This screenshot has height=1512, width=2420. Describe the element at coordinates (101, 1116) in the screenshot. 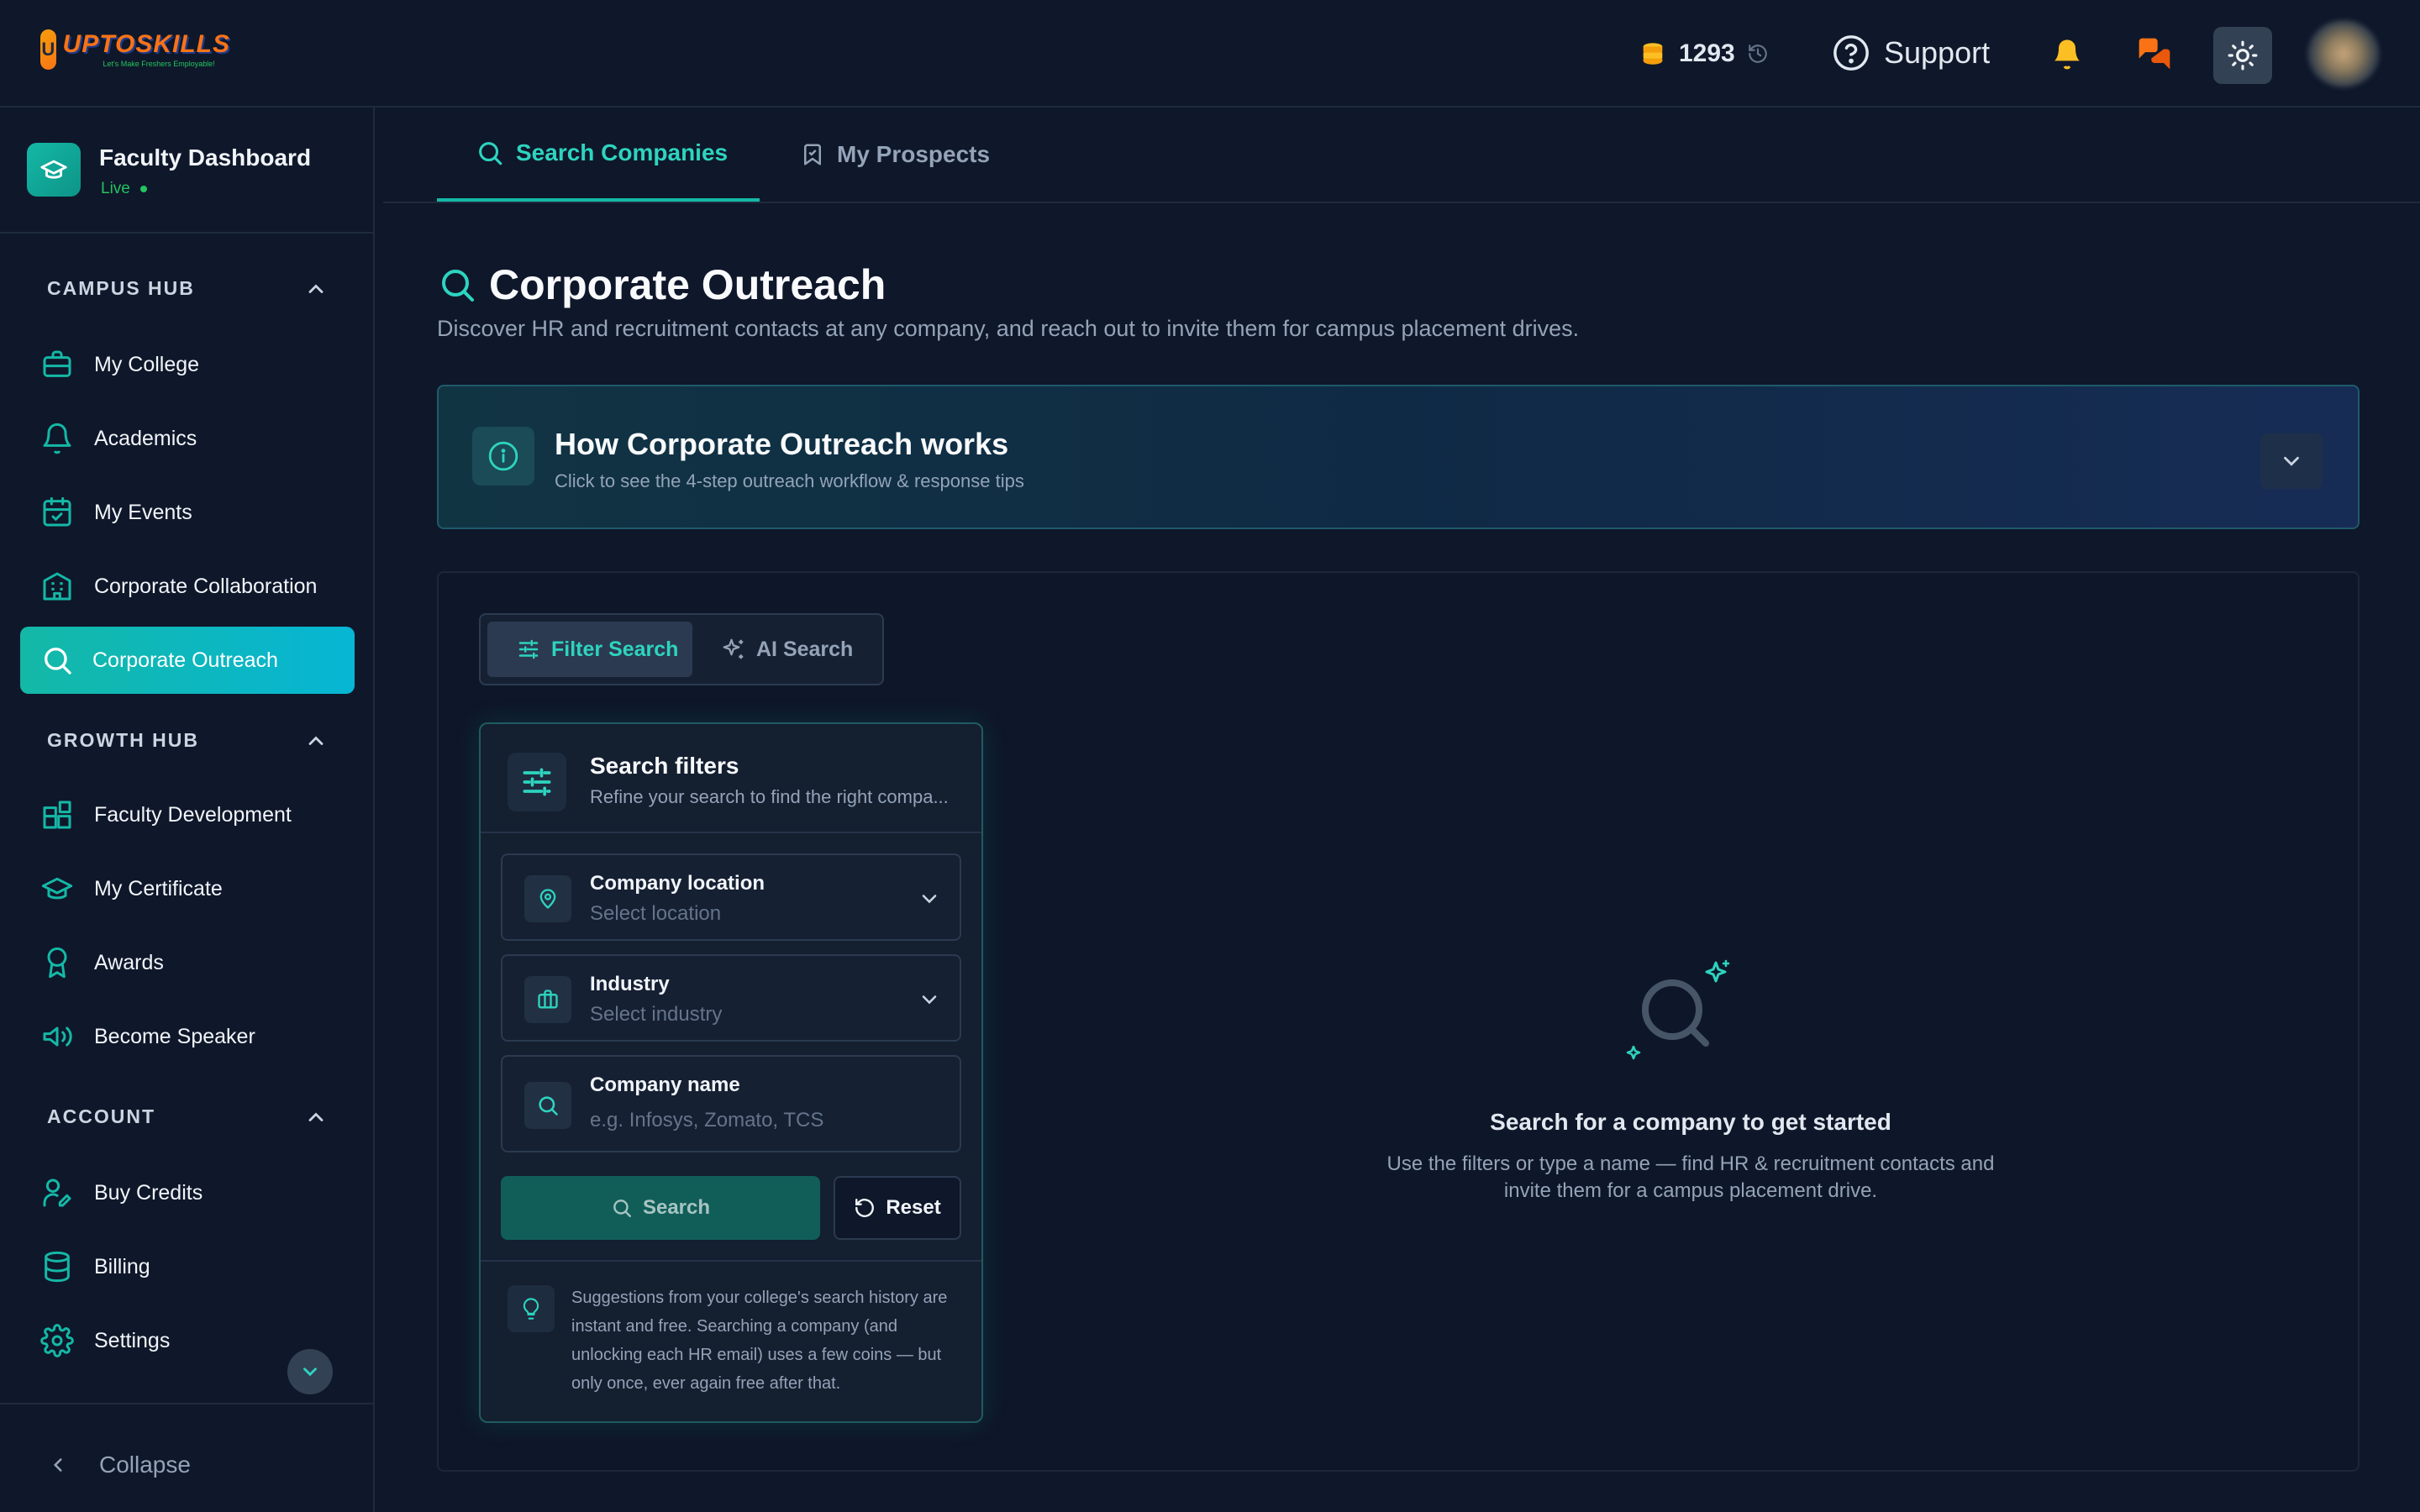

I see `section-title-account: ACCOUNT` at that location.